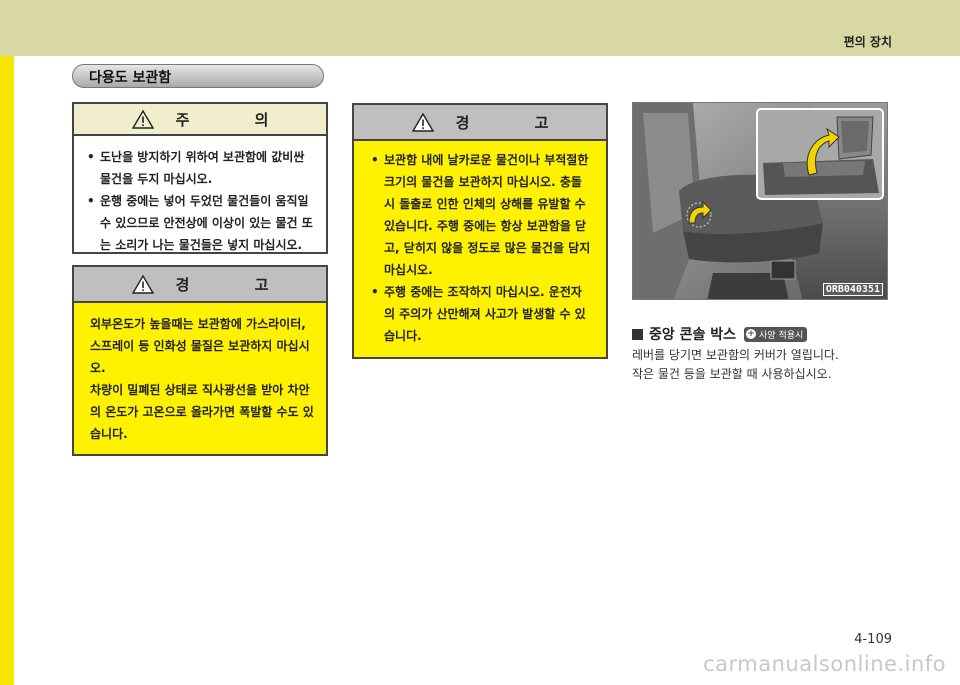  What do you see at coordinates (751, 334) in the screenshot?
I see `plus-circle-icon: +` at bounding box center [751, 334].